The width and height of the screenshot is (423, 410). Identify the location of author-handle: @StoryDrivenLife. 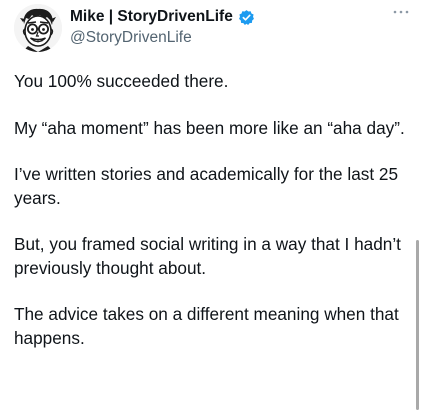
(131, 38).